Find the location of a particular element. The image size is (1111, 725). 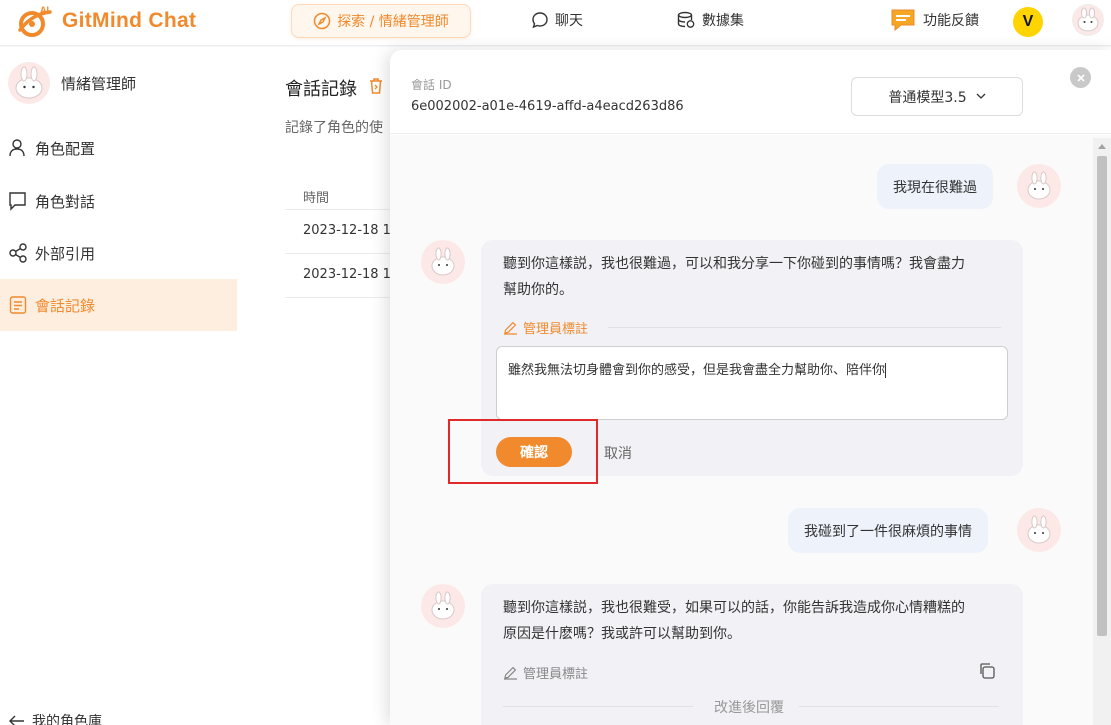

nav-dataset: 數據集 is located at coordinates (710, 20).